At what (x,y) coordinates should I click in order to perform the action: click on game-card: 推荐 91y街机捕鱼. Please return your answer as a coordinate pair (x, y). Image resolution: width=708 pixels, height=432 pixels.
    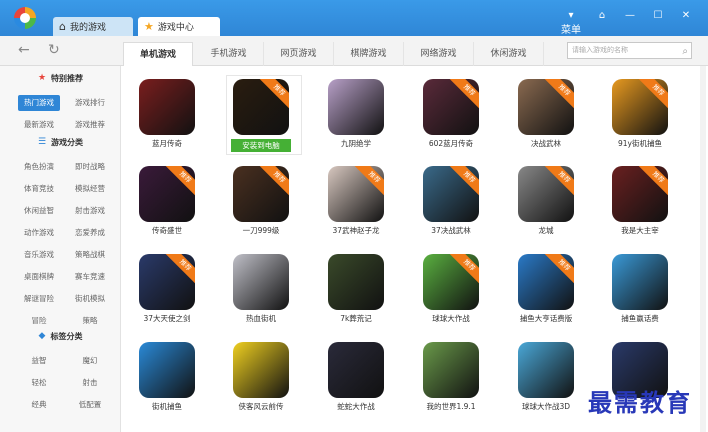
    Looking at the image, I should click on (640, 114).